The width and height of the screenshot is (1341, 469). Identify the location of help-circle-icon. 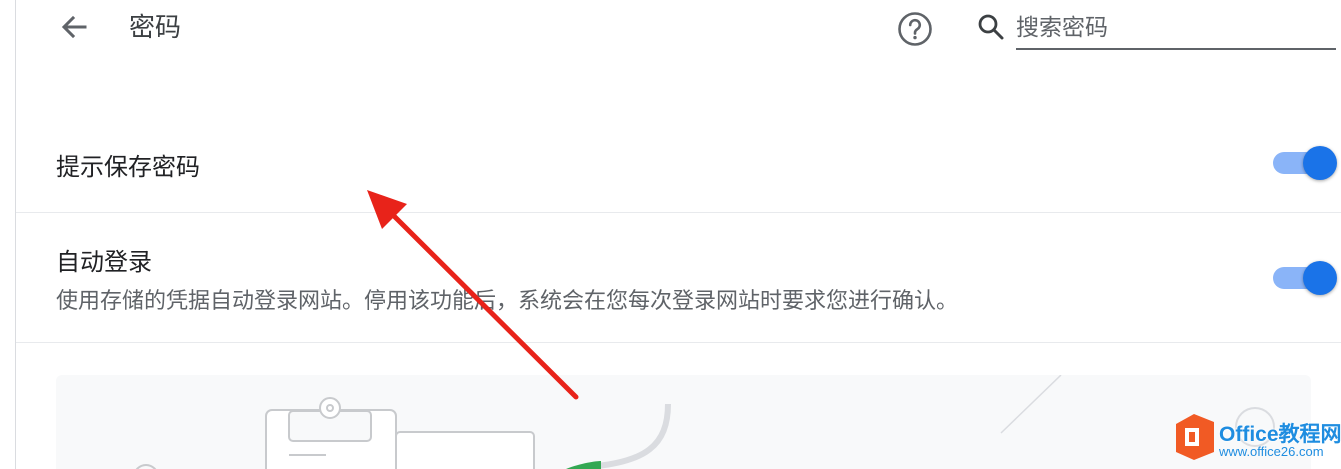
(915, 29).